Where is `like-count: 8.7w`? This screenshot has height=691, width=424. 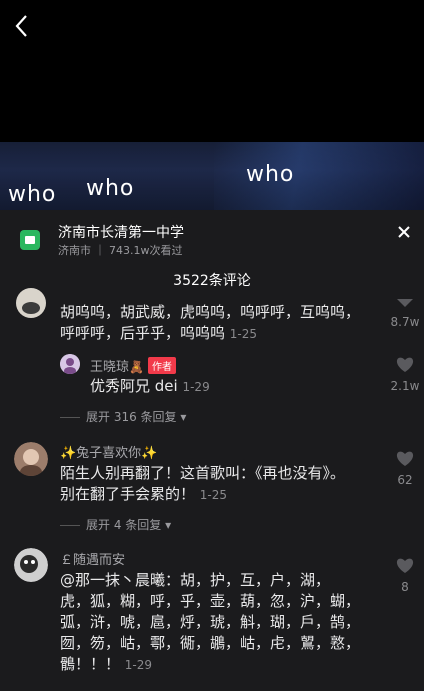 like-count: 8.7w is located at coordinates (405, 322).